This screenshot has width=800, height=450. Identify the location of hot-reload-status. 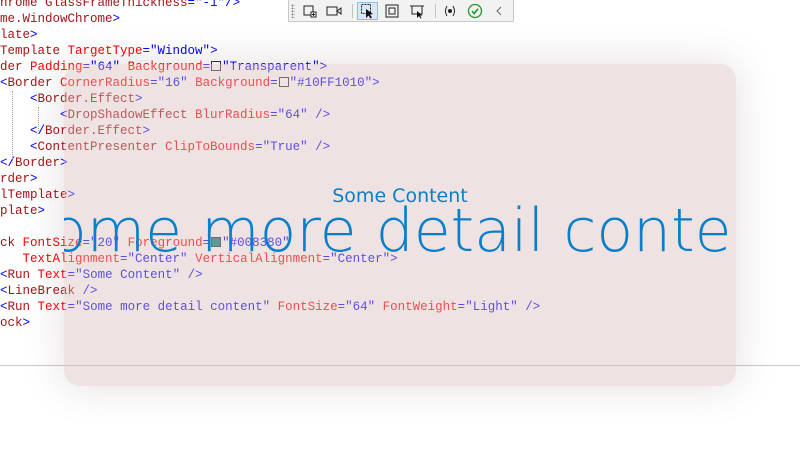
(475, 11).